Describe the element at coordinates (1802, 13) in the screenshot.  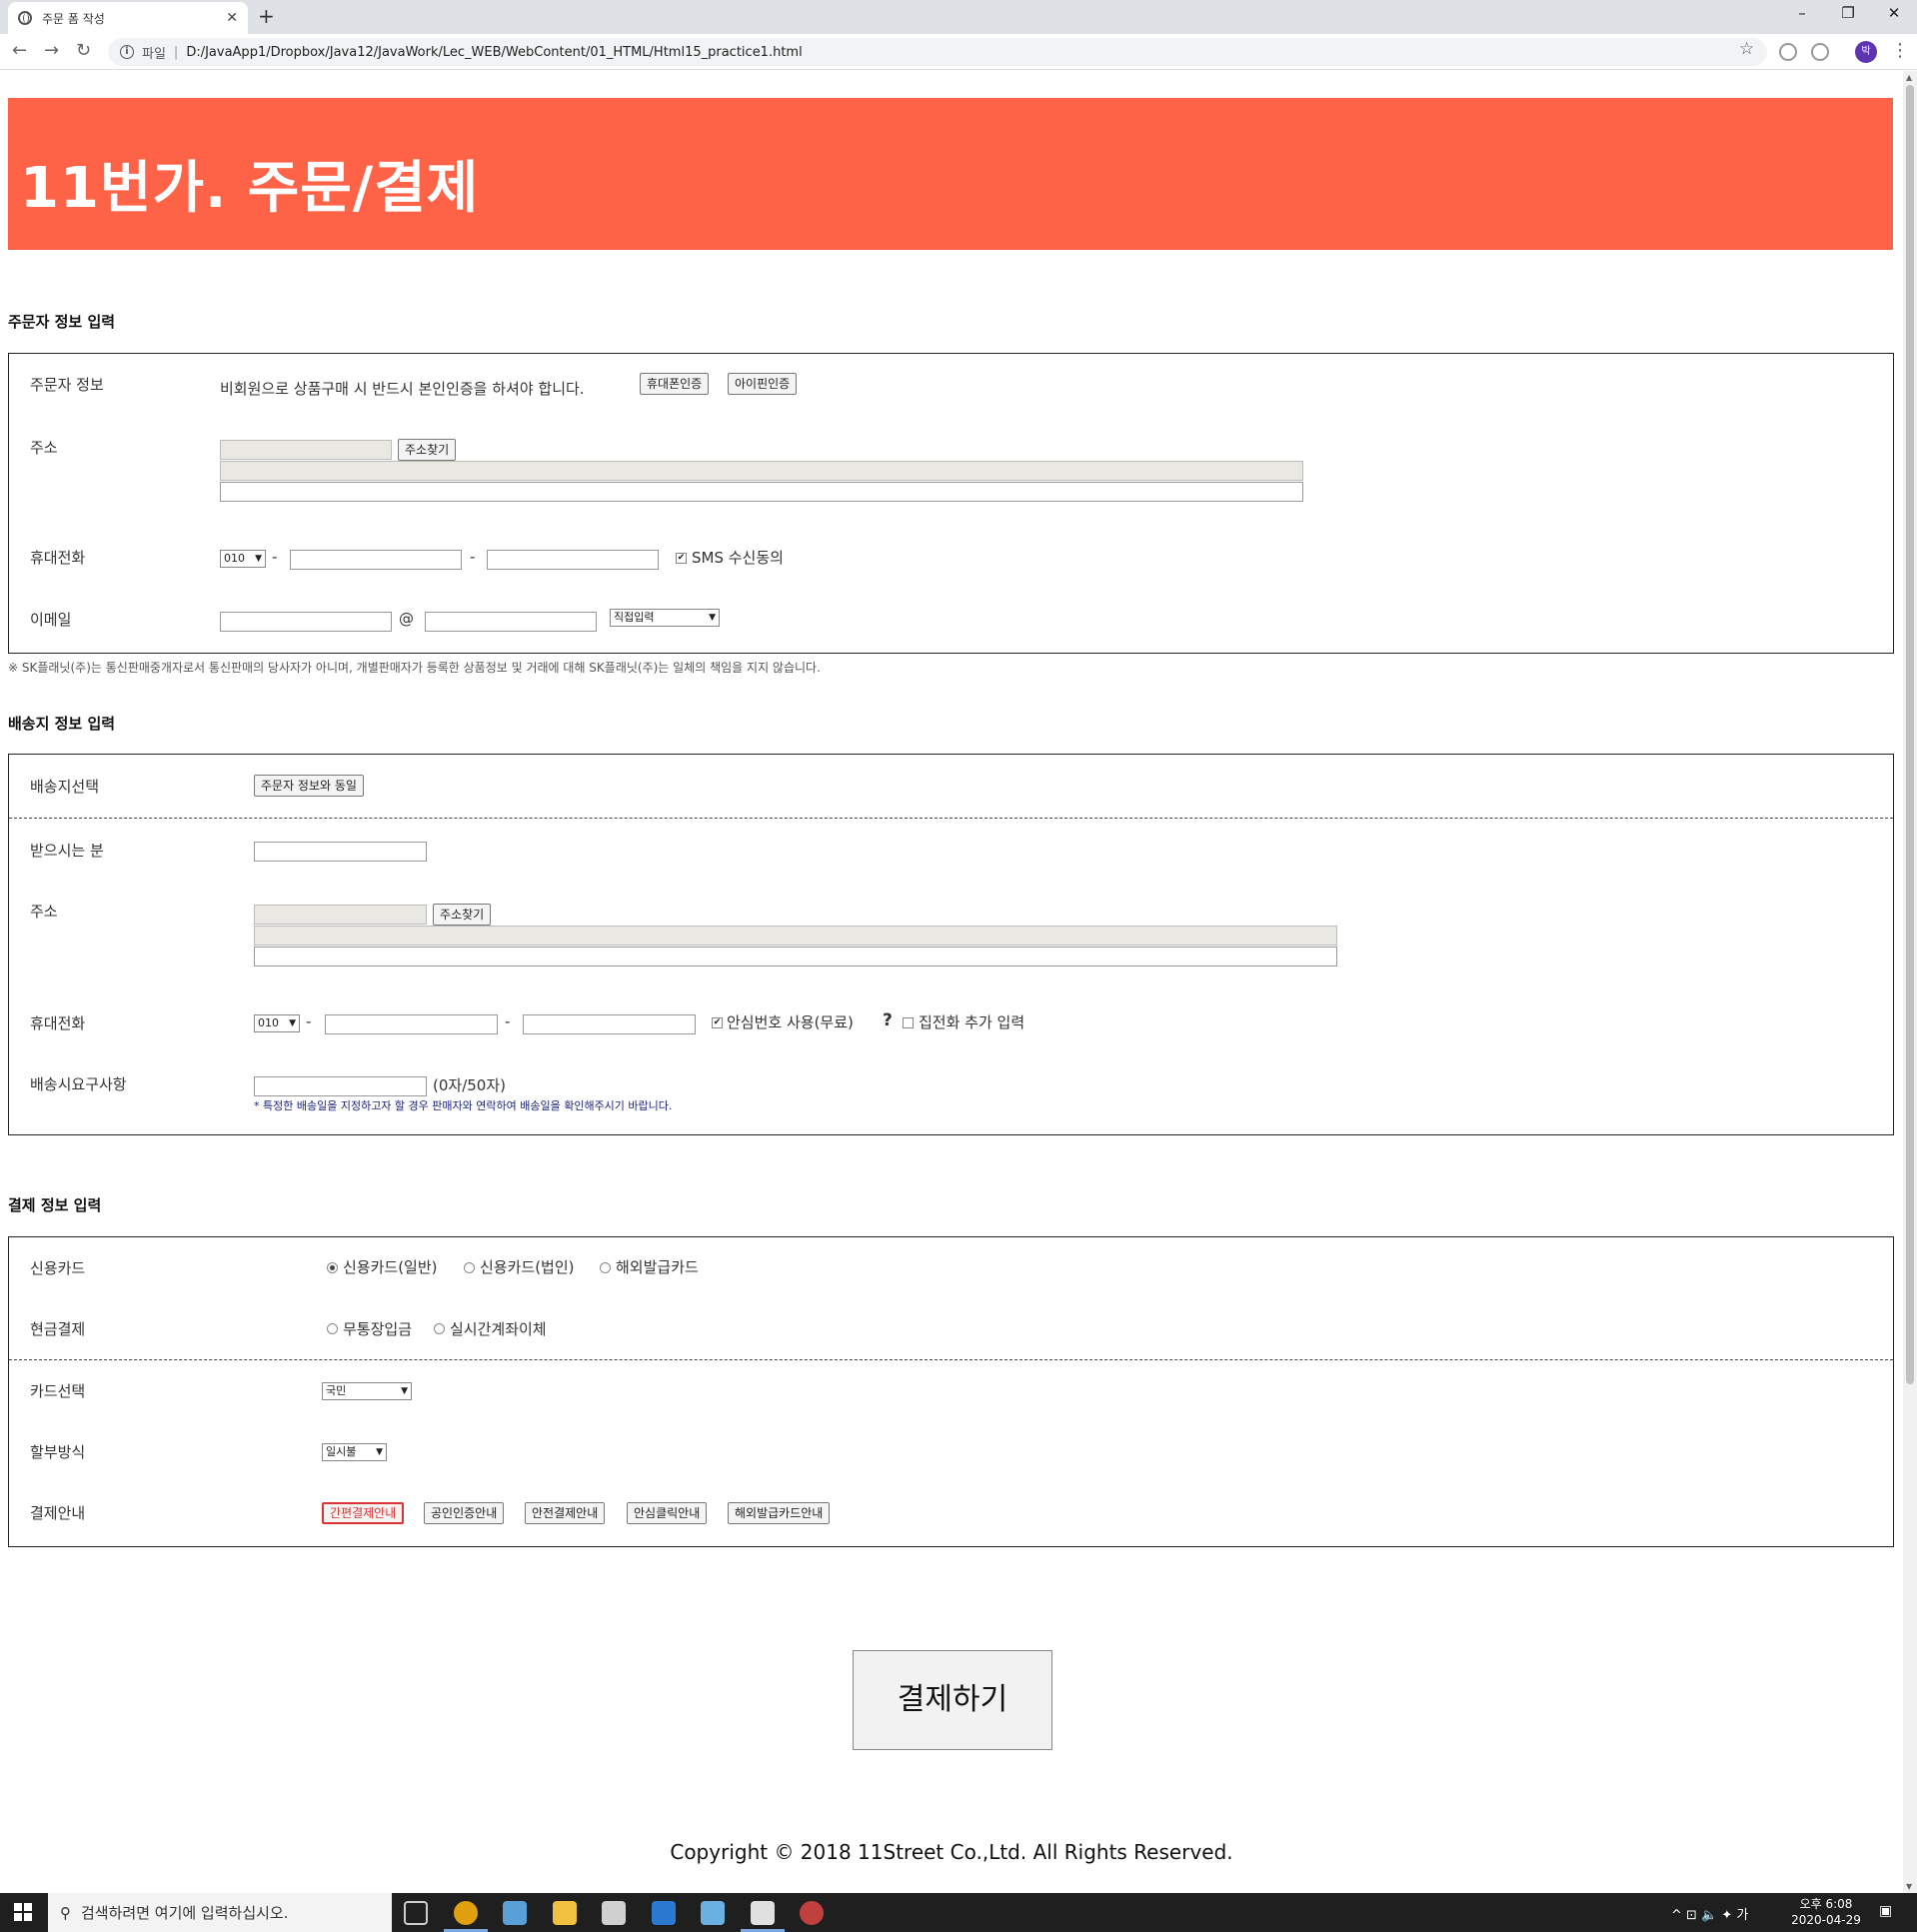
I see `minimize-icon: –` at that location.